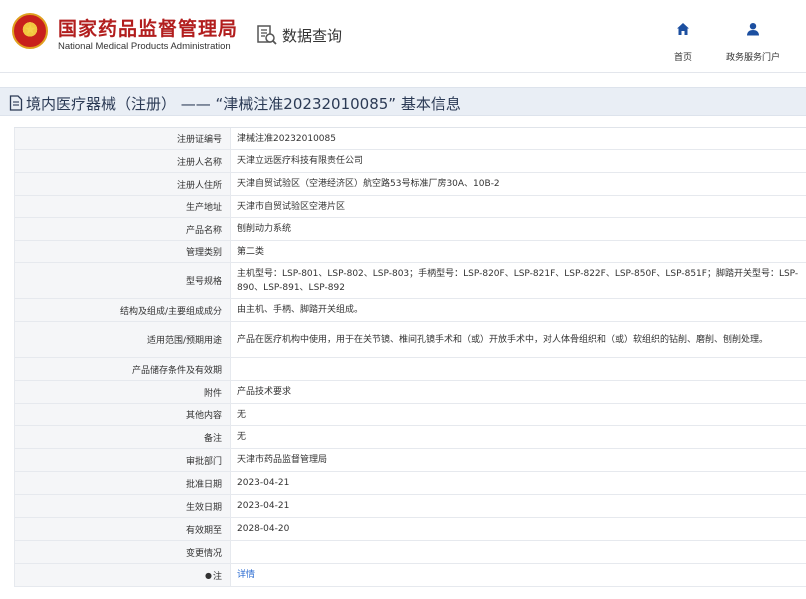  Describe the element at coordinates (410, 529) in the screenshot. I see `table-row: 有效期至 2028-04-20` at that location.